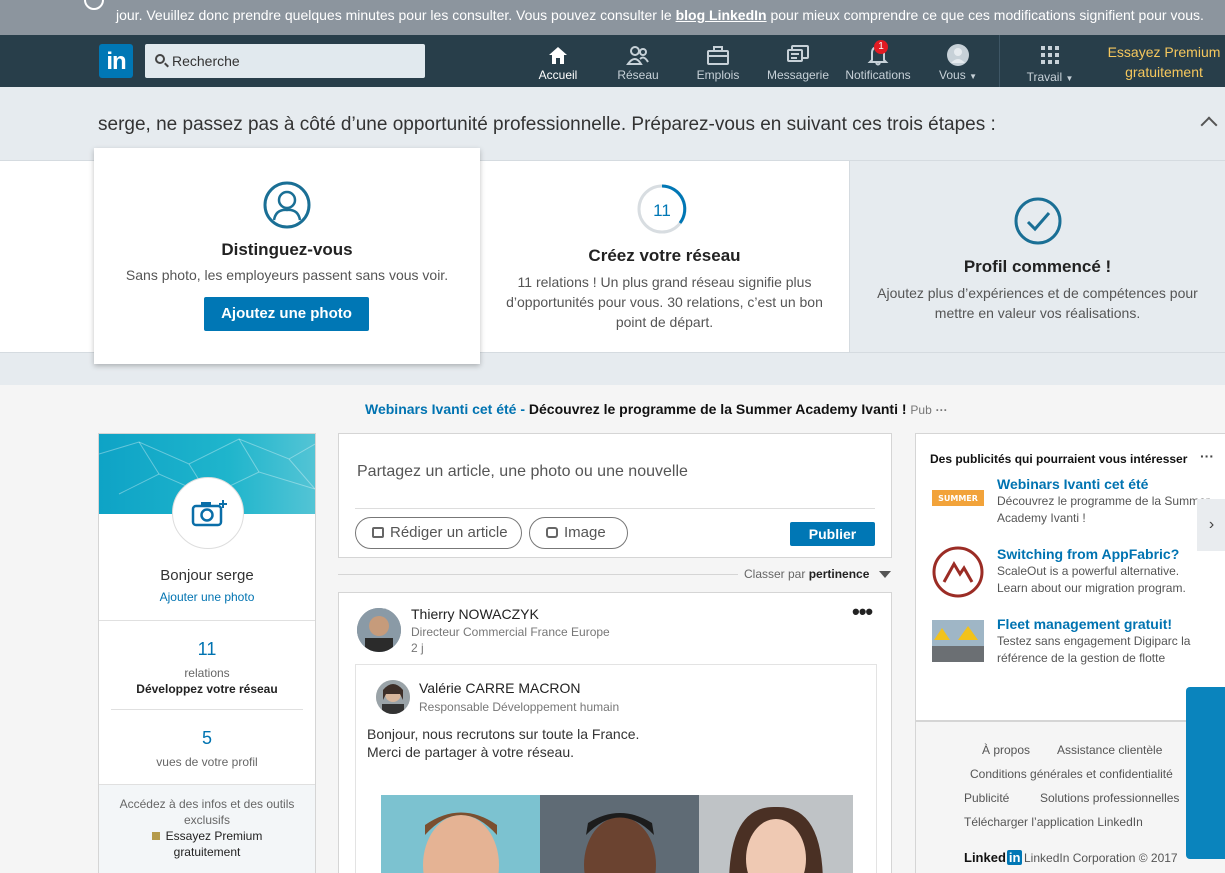  What do you see at coordinates (878, 61) in the screenshot?
I see `nav-notifications: 1 Notifications` at bounding box center [878, 61].